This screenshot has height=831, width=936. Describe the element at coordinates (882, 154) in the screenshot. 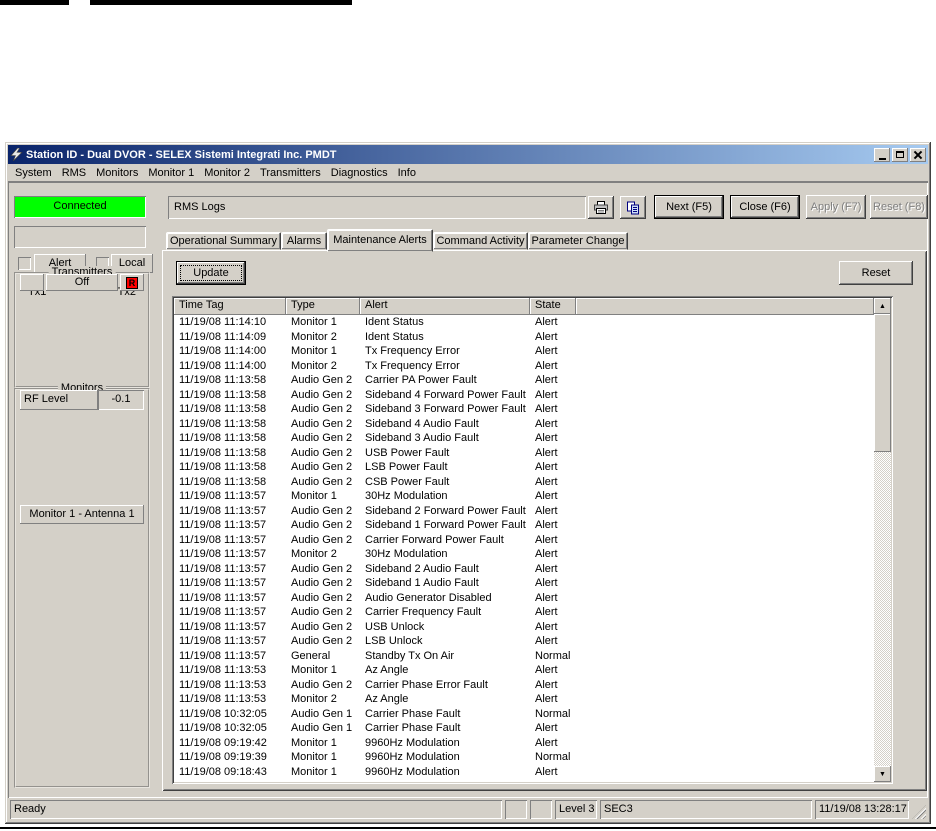

I see `minimize-button` at that location.